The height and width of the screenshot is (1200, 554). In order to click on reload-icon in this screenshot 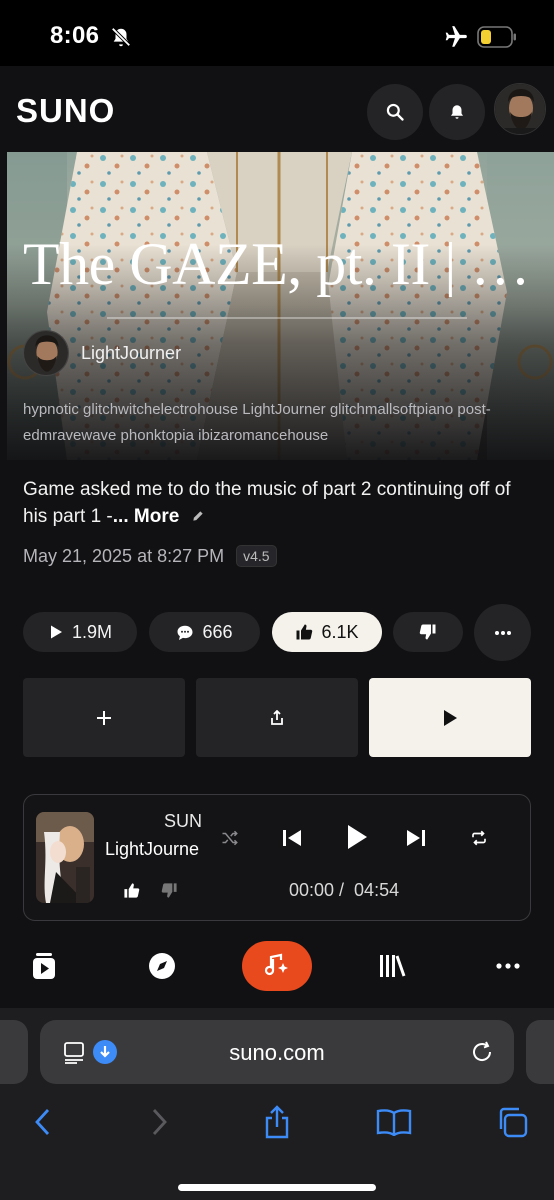, I will do `click(482, 1052)`.